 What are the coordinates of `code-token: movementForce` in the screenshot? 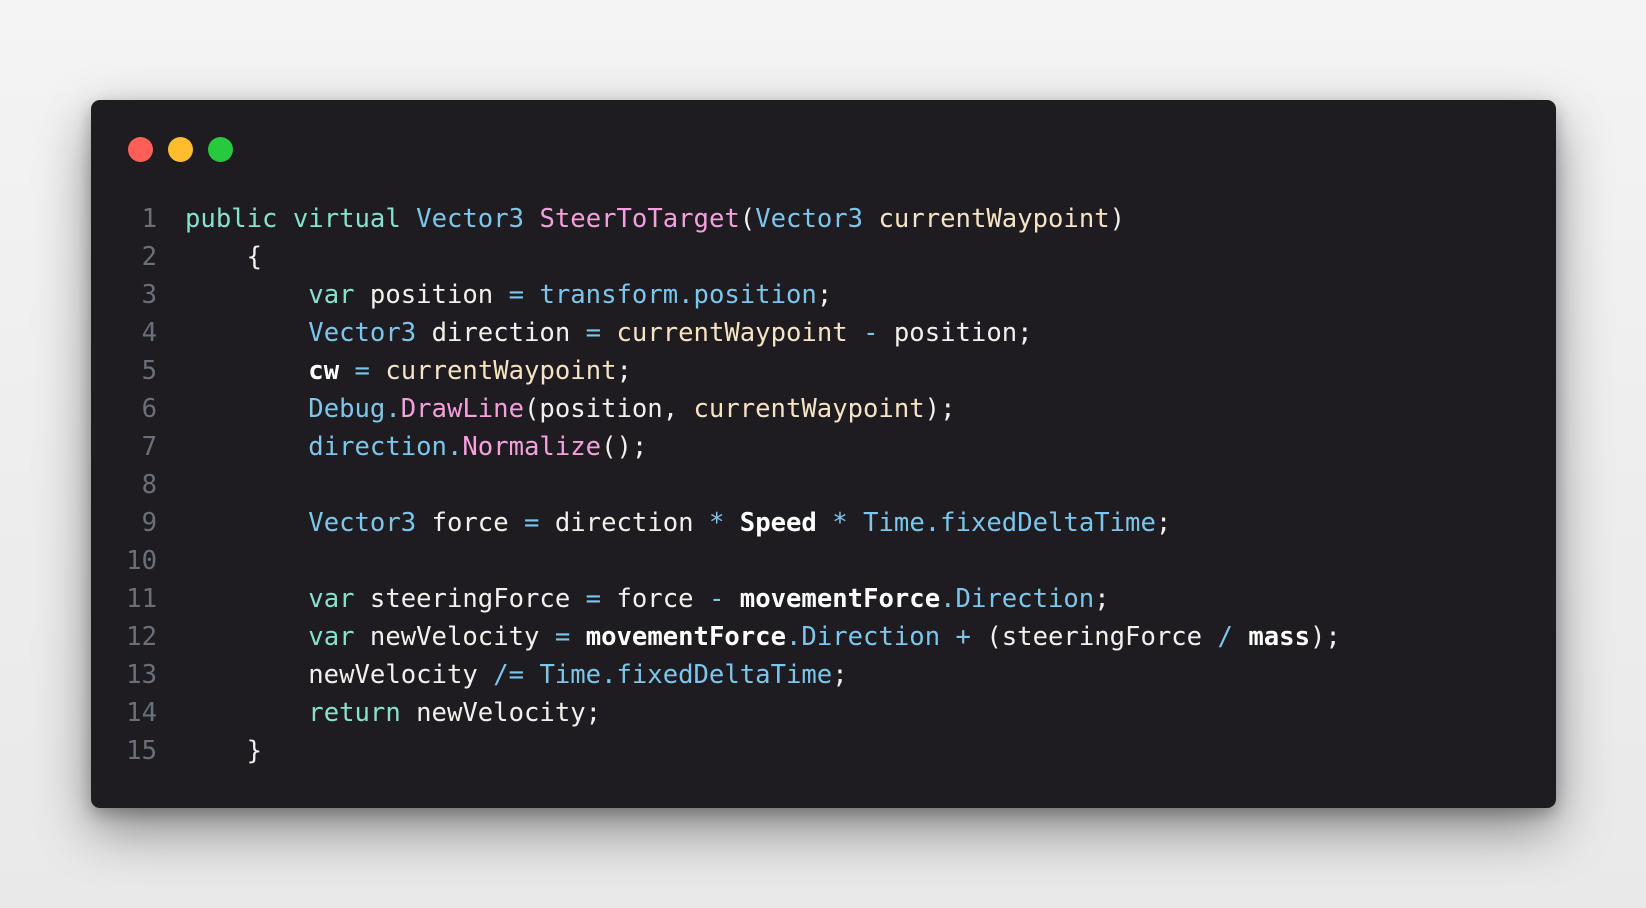 It's located at (686, 637).